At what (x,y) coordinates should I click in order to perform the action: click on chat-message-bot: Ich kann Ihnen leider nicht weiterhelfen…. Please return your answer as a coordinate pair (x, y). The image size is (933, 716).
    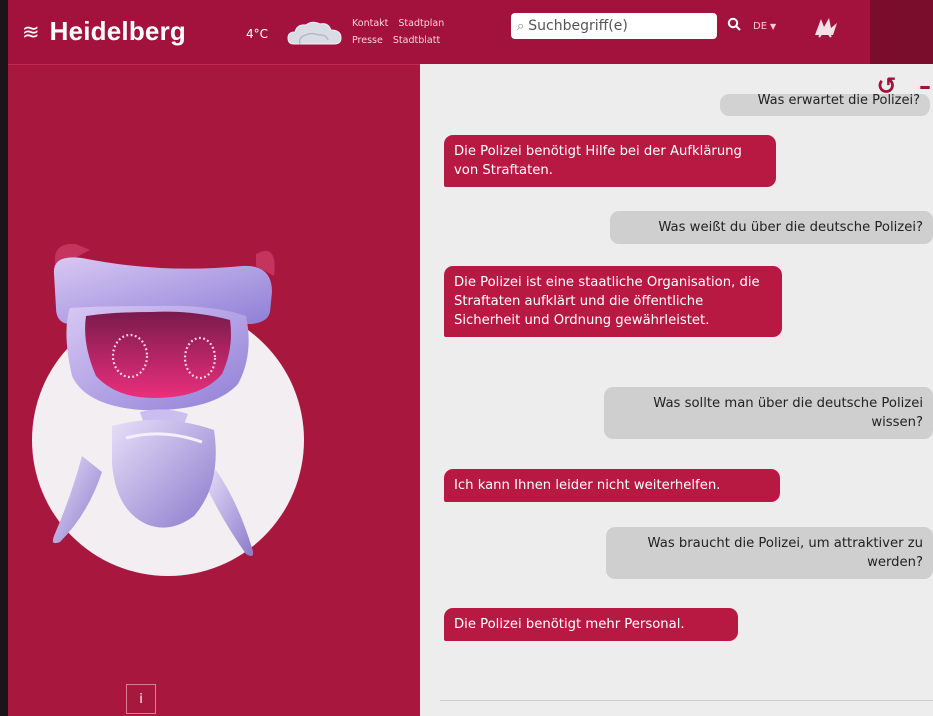
    Looking at the image, I should click on (612, 485).